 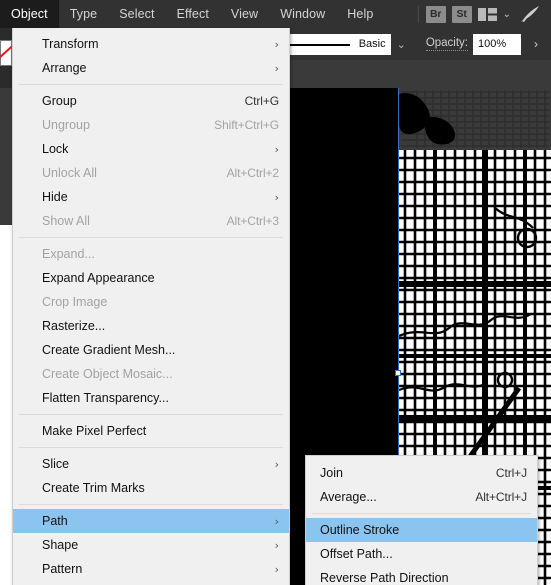 I want to click on stroke-profile-select: Basic, so click(x=334, y=44).